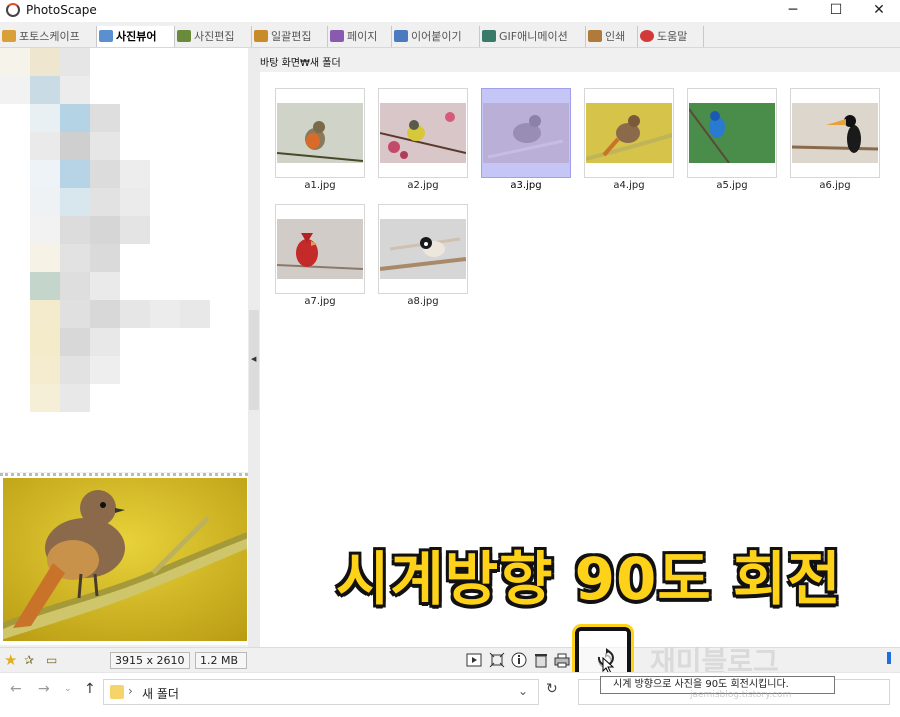  I want to click on tab-gif: GIF애니메이션, so click(533, 36).